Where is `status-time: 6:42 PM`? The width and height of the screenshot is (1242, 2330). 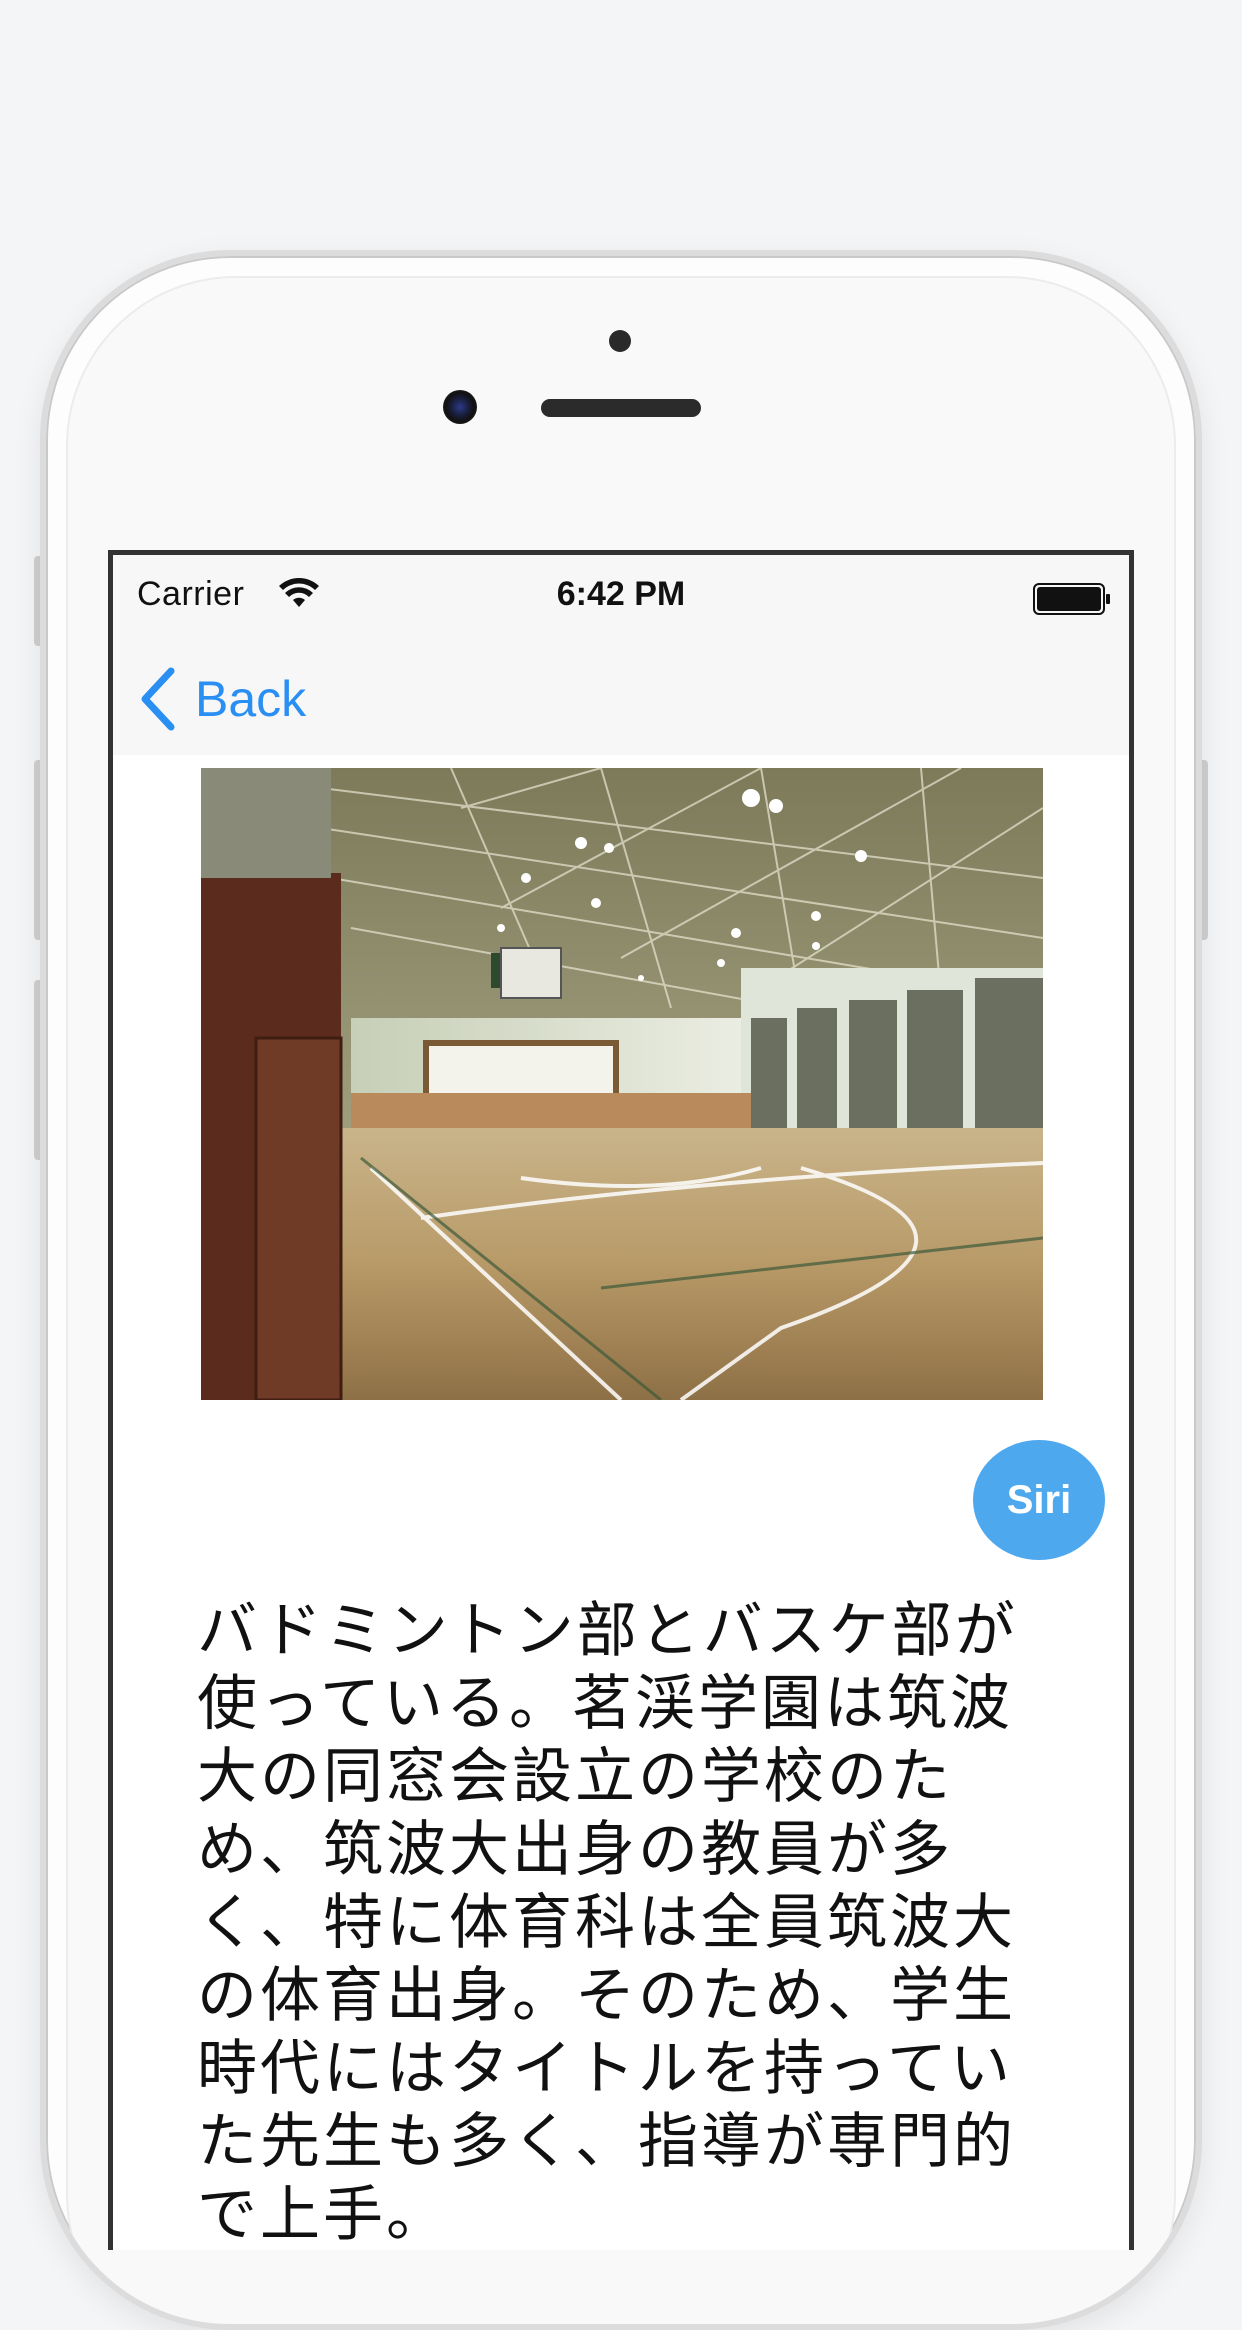 status-time: 6:42 PM is located at coordinates (621, 594).